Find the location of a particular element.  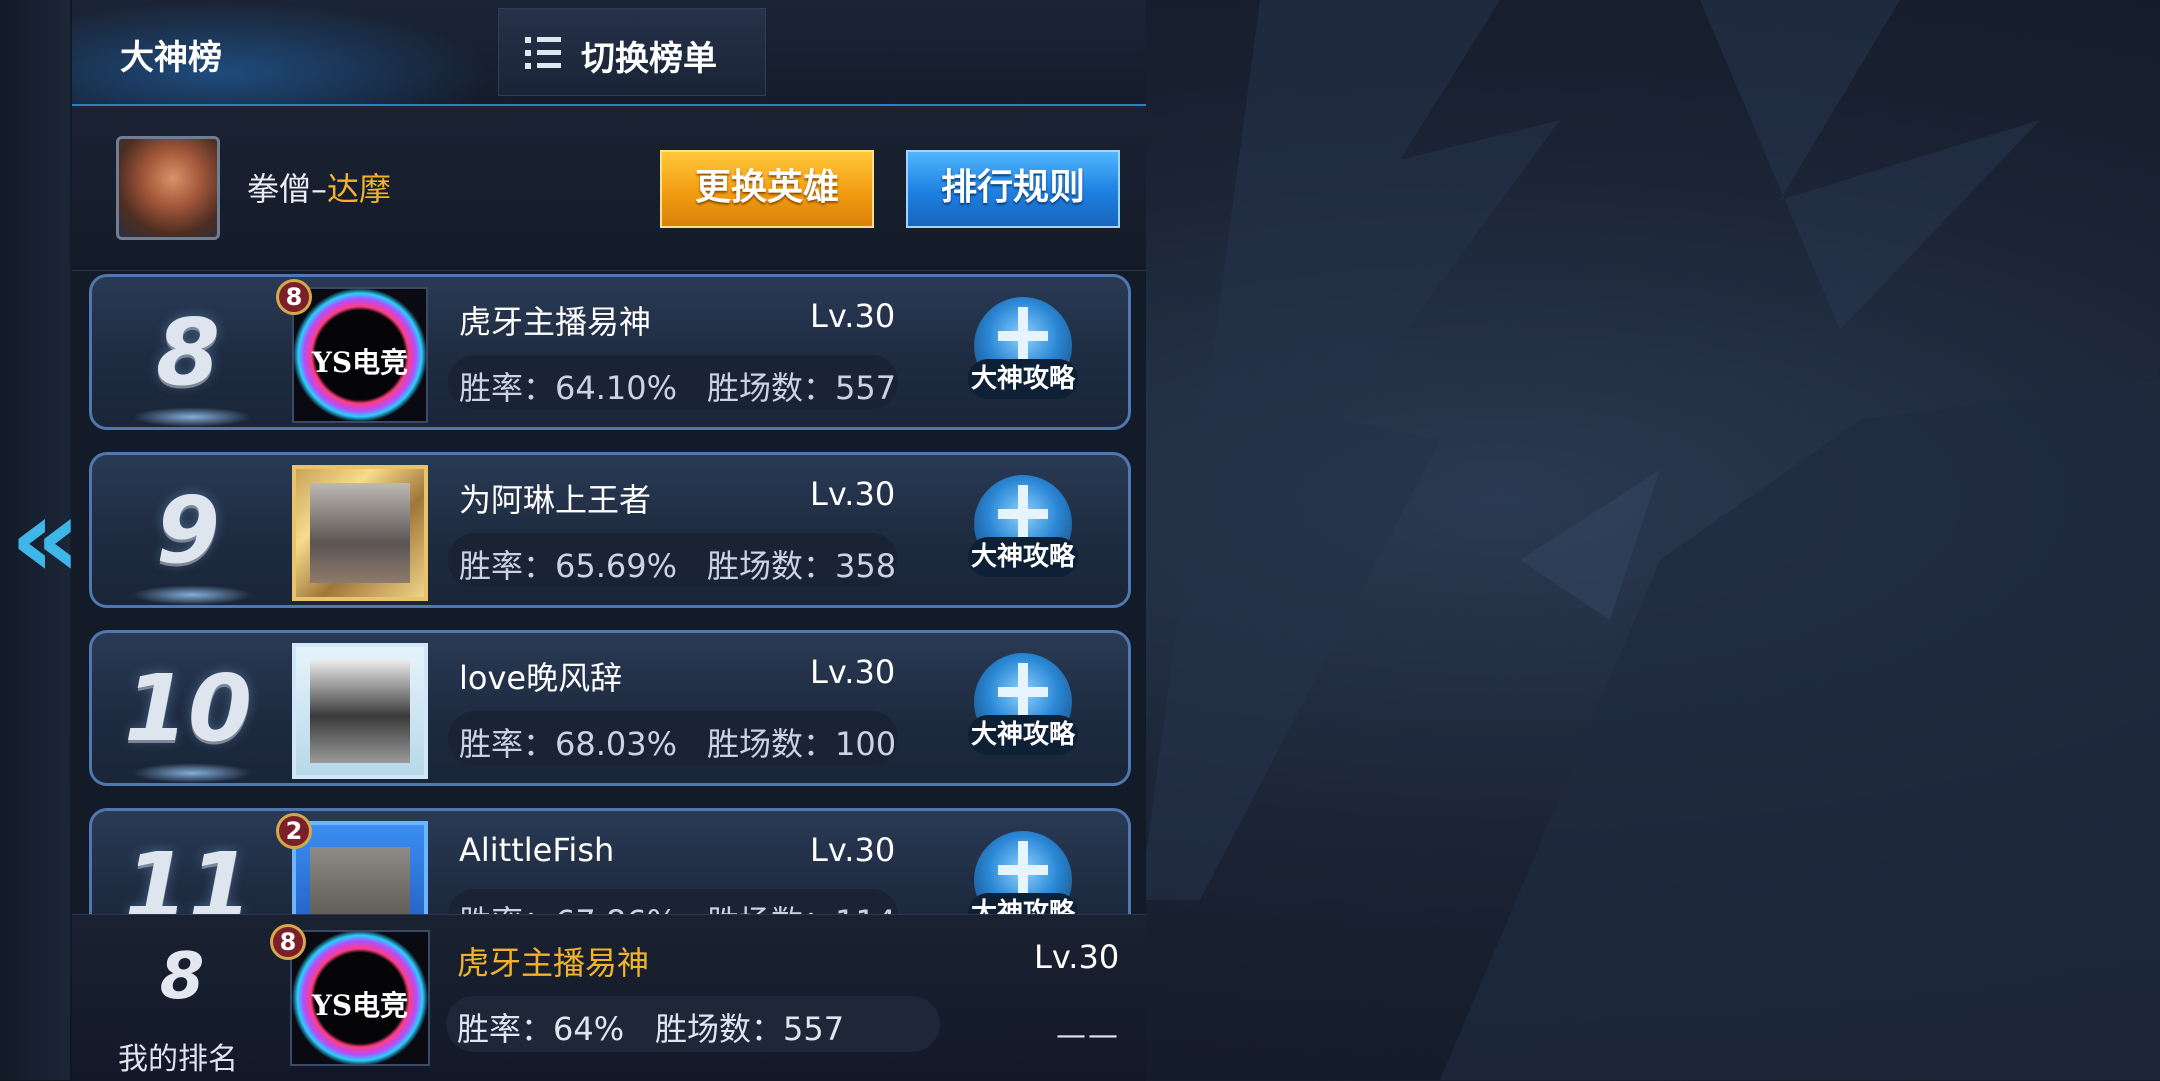

my-extra-value: —— is located at coordinates (1088, 1035).